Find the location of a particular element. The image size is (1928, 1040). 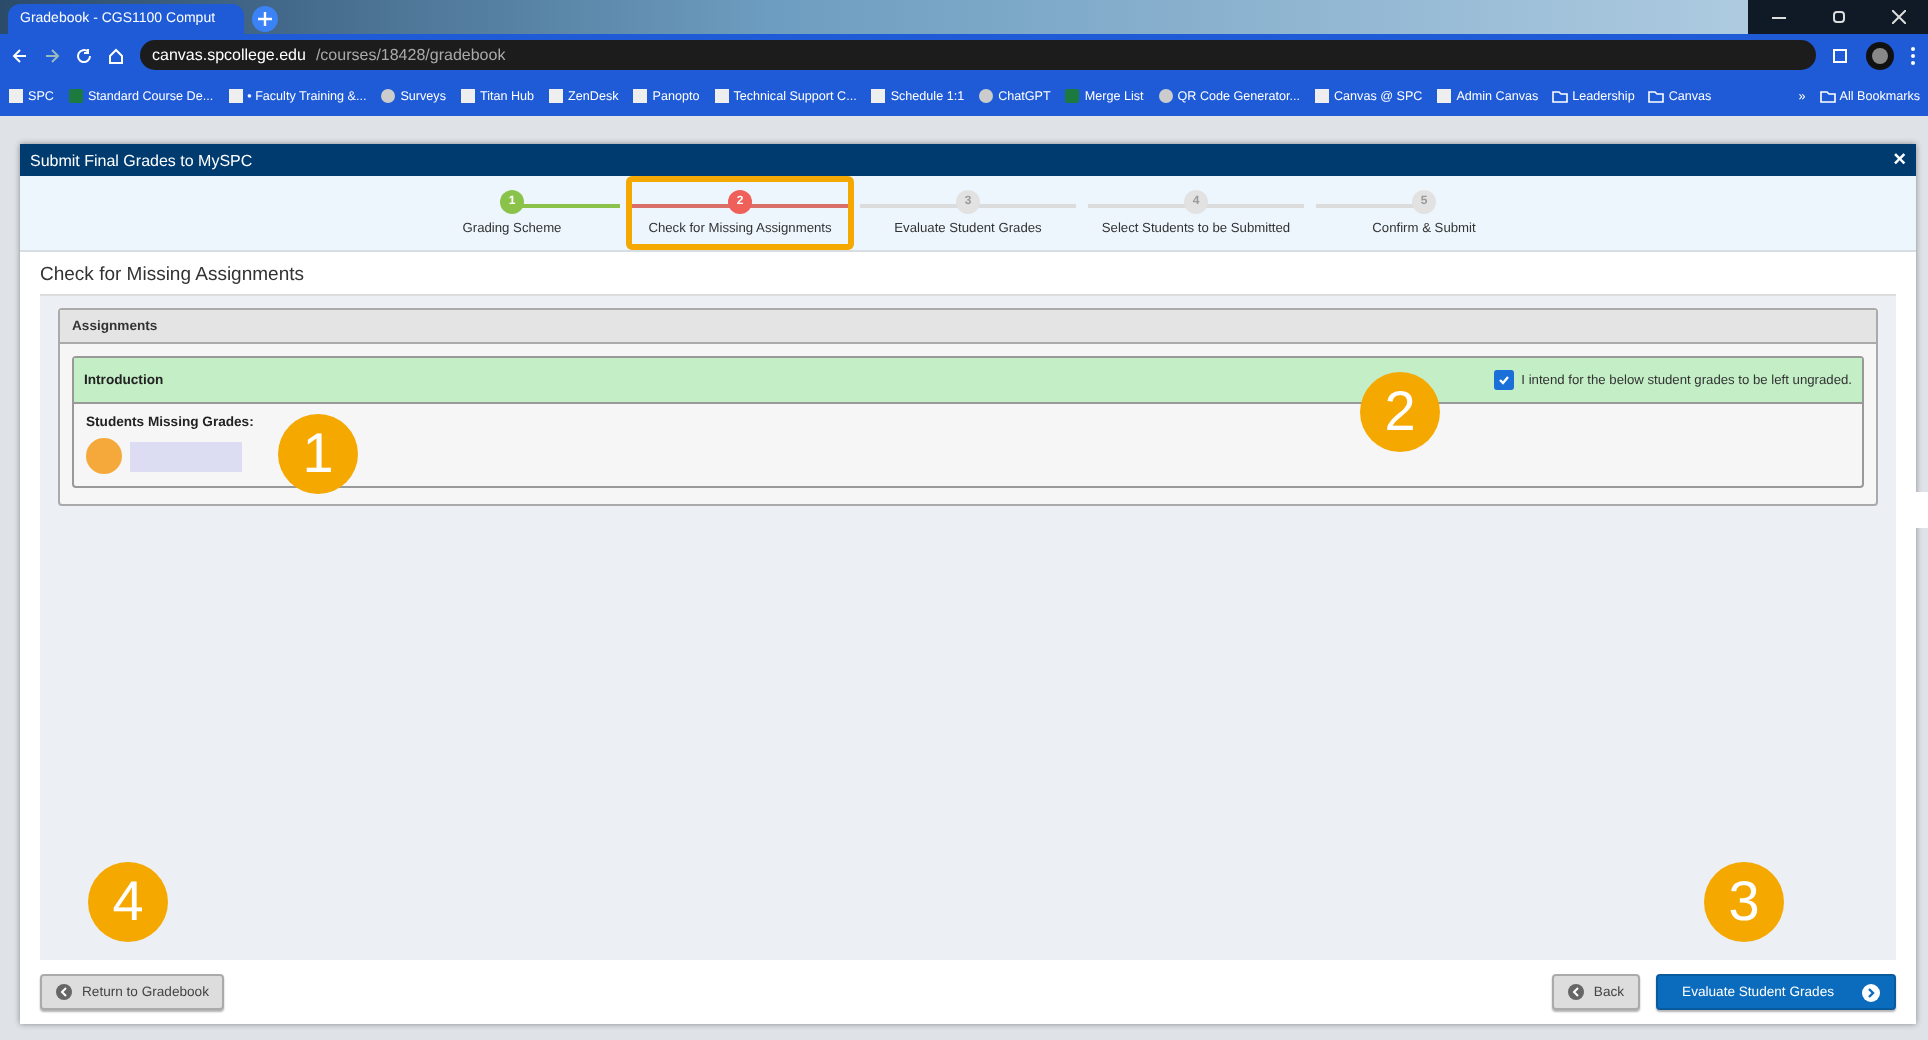

address-bar: canvas.spcollege.edu /courses/18428/gradebook is located at coordinates (978, 55).